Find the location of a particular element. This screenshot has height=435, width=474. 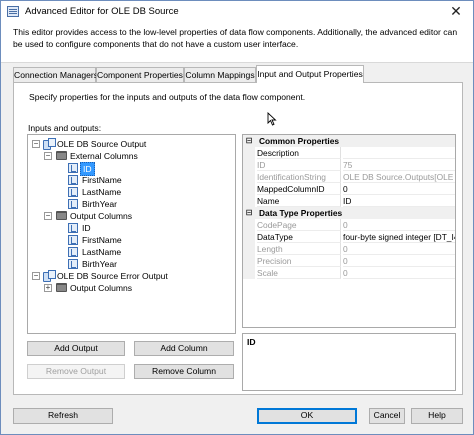

tree-node-output-column: FirstName is located at coordinates (131, 240).